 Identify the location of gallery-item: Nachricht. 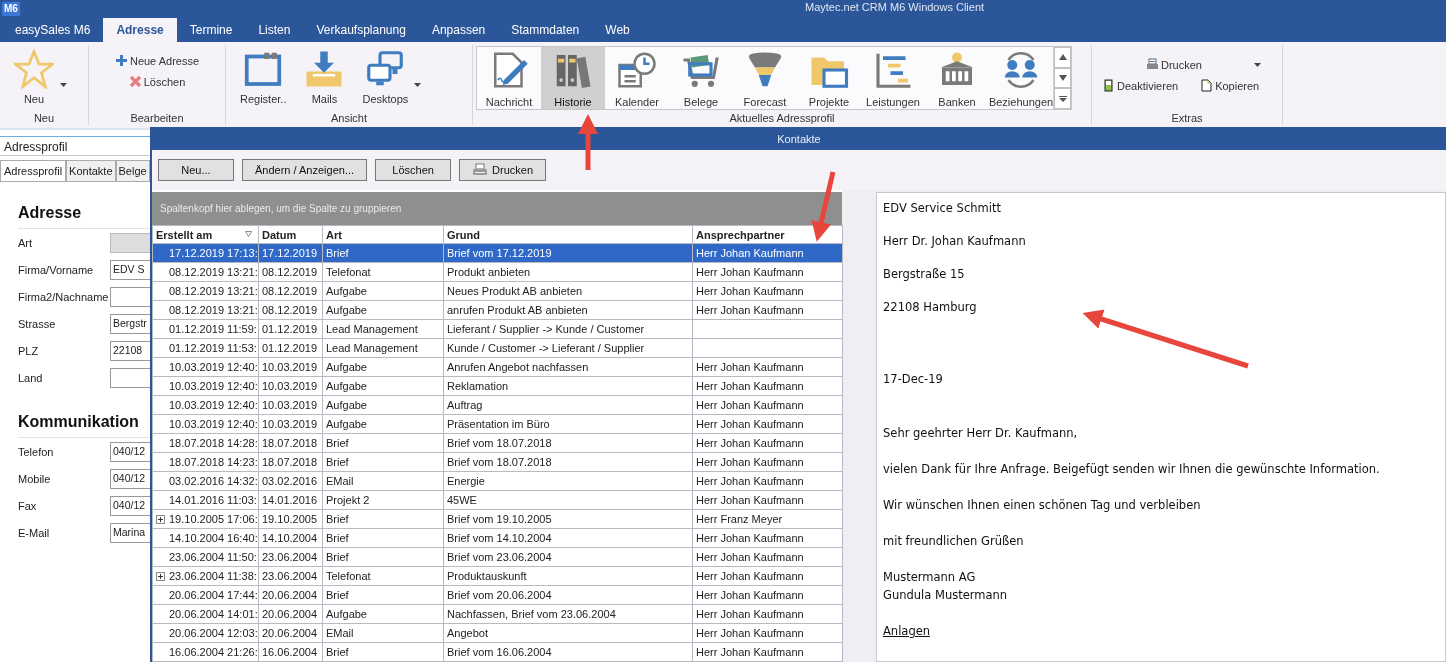
(509, 78).